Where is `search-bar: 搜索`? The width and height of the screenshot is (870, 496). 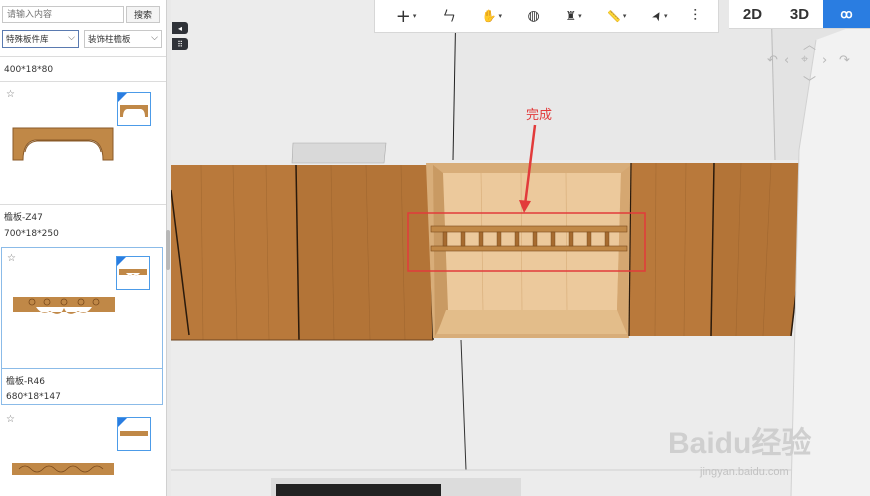
search-bar: 搜索 is located at coordinates (81, 15).